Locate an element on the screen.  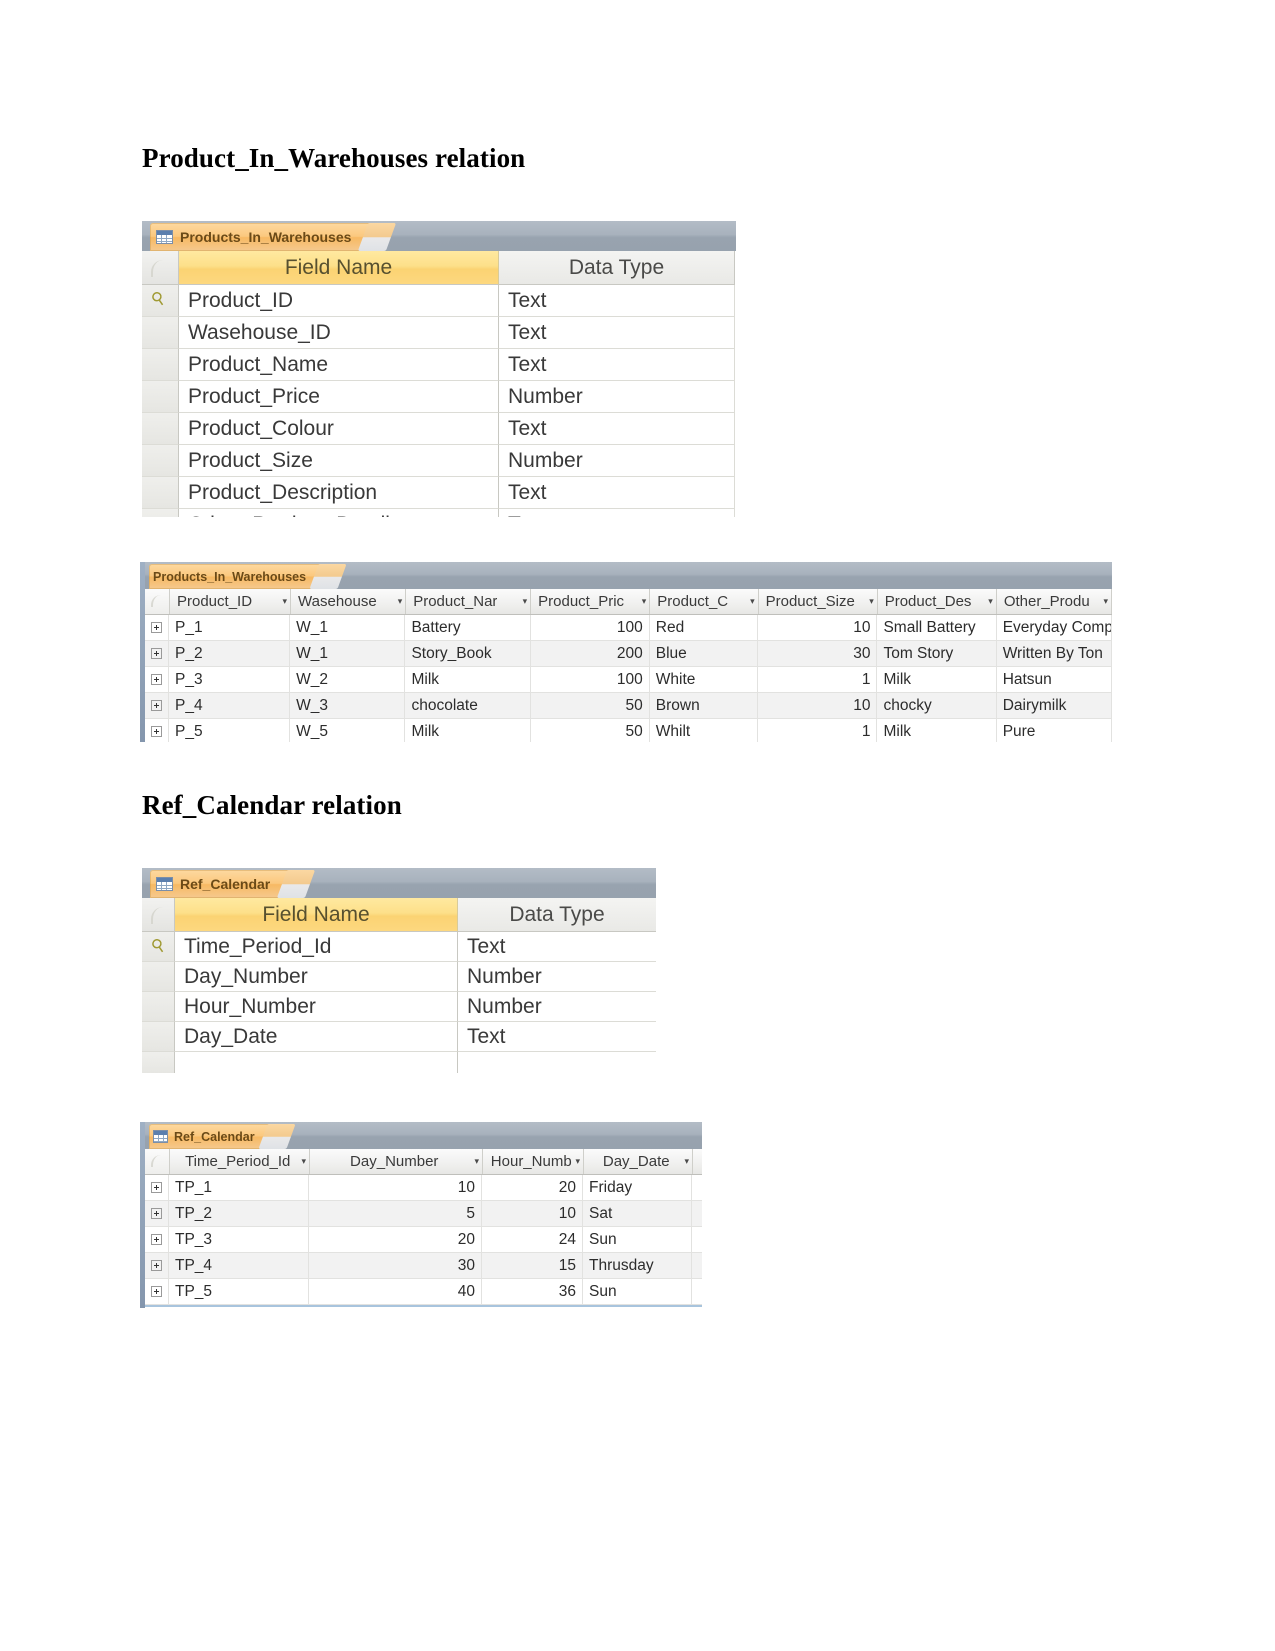
table-row: TP_5 40 36 Sun is located at coordinates (423, 1292).